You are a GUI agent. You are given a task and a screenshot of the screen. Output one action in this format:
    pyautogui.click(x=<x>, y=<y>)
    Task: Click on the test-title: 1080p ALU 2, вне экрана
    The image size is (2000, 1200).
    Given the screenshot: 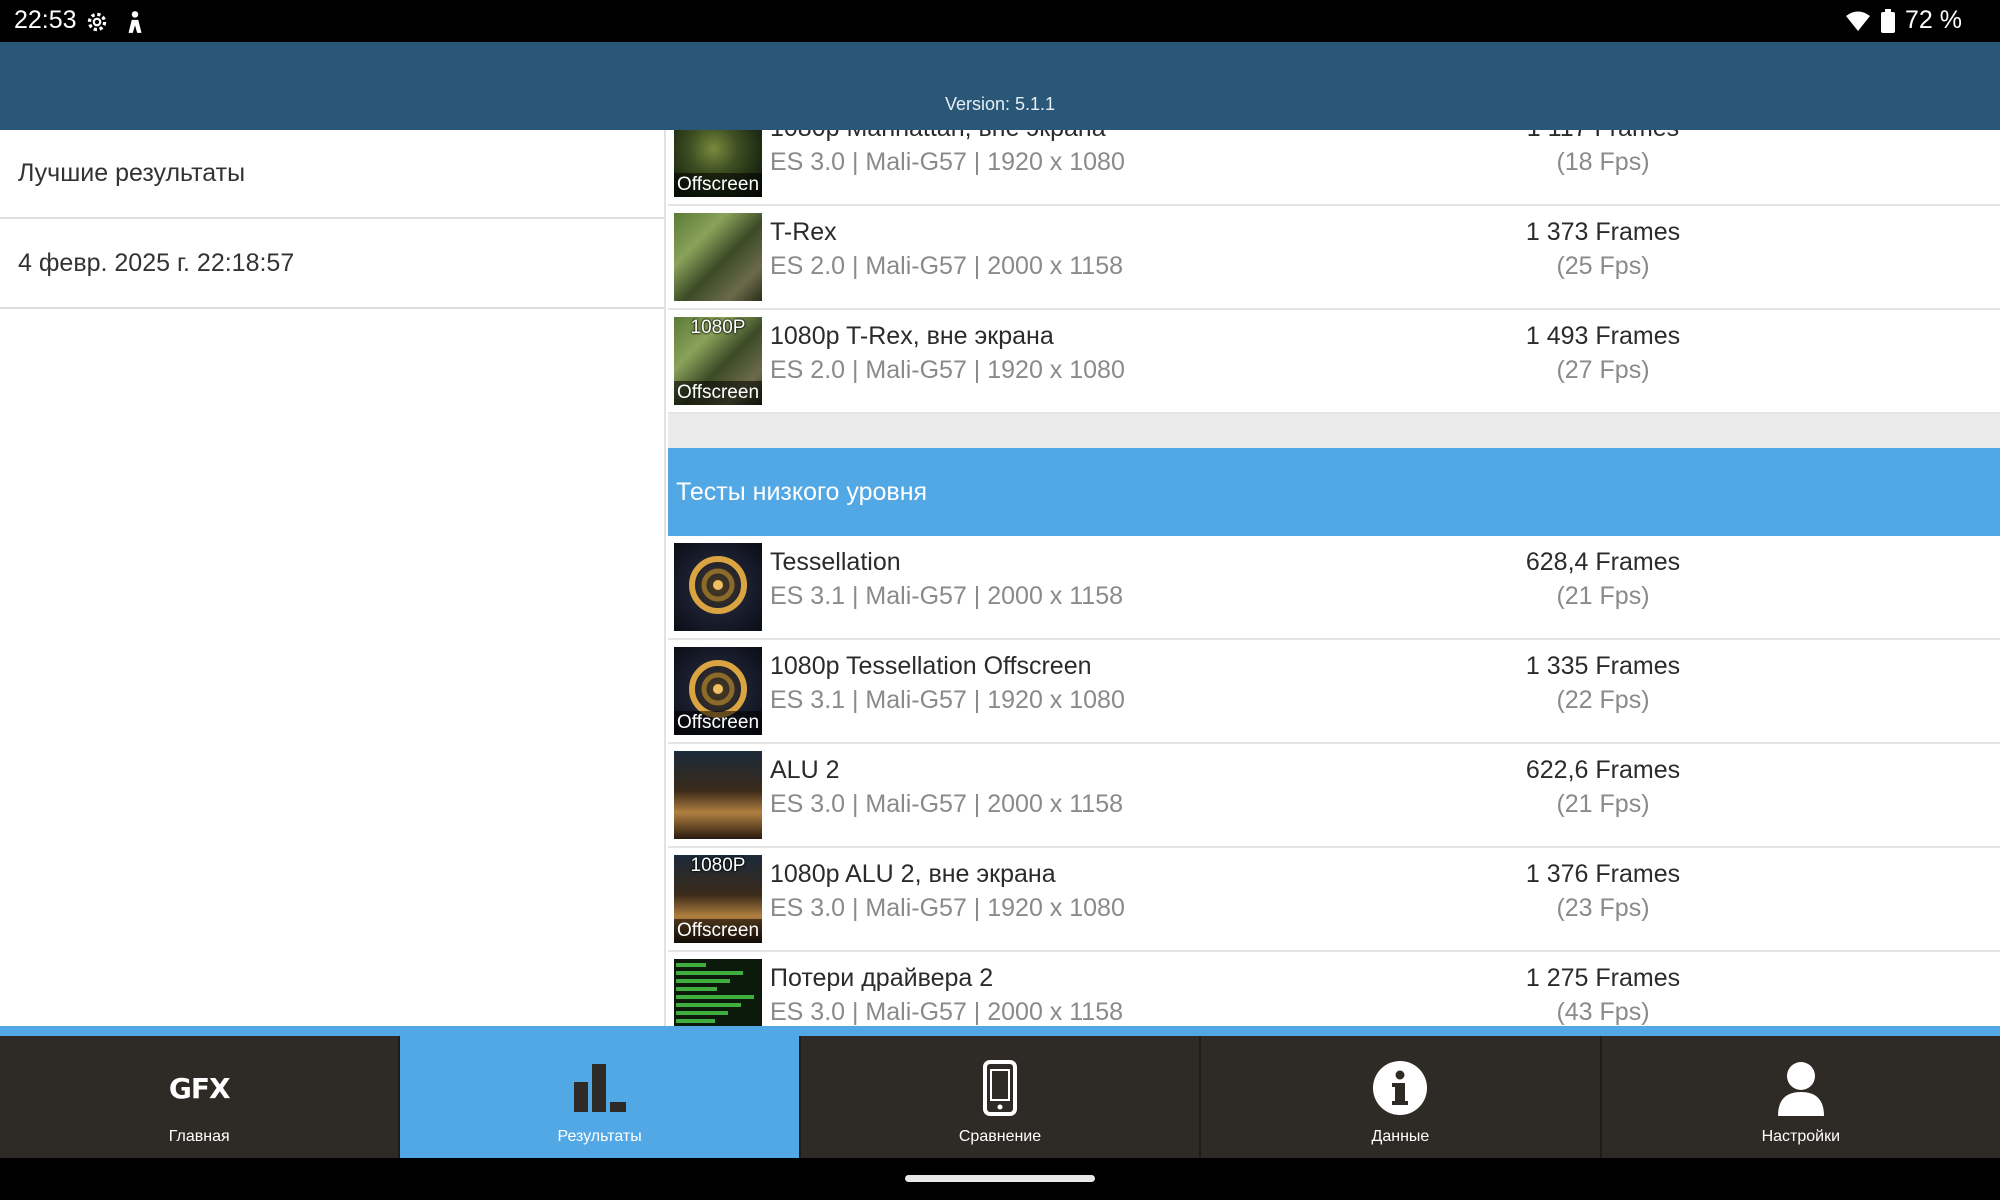 What is the action you would take?
    pyautogui.click(x=913, y=874)
    